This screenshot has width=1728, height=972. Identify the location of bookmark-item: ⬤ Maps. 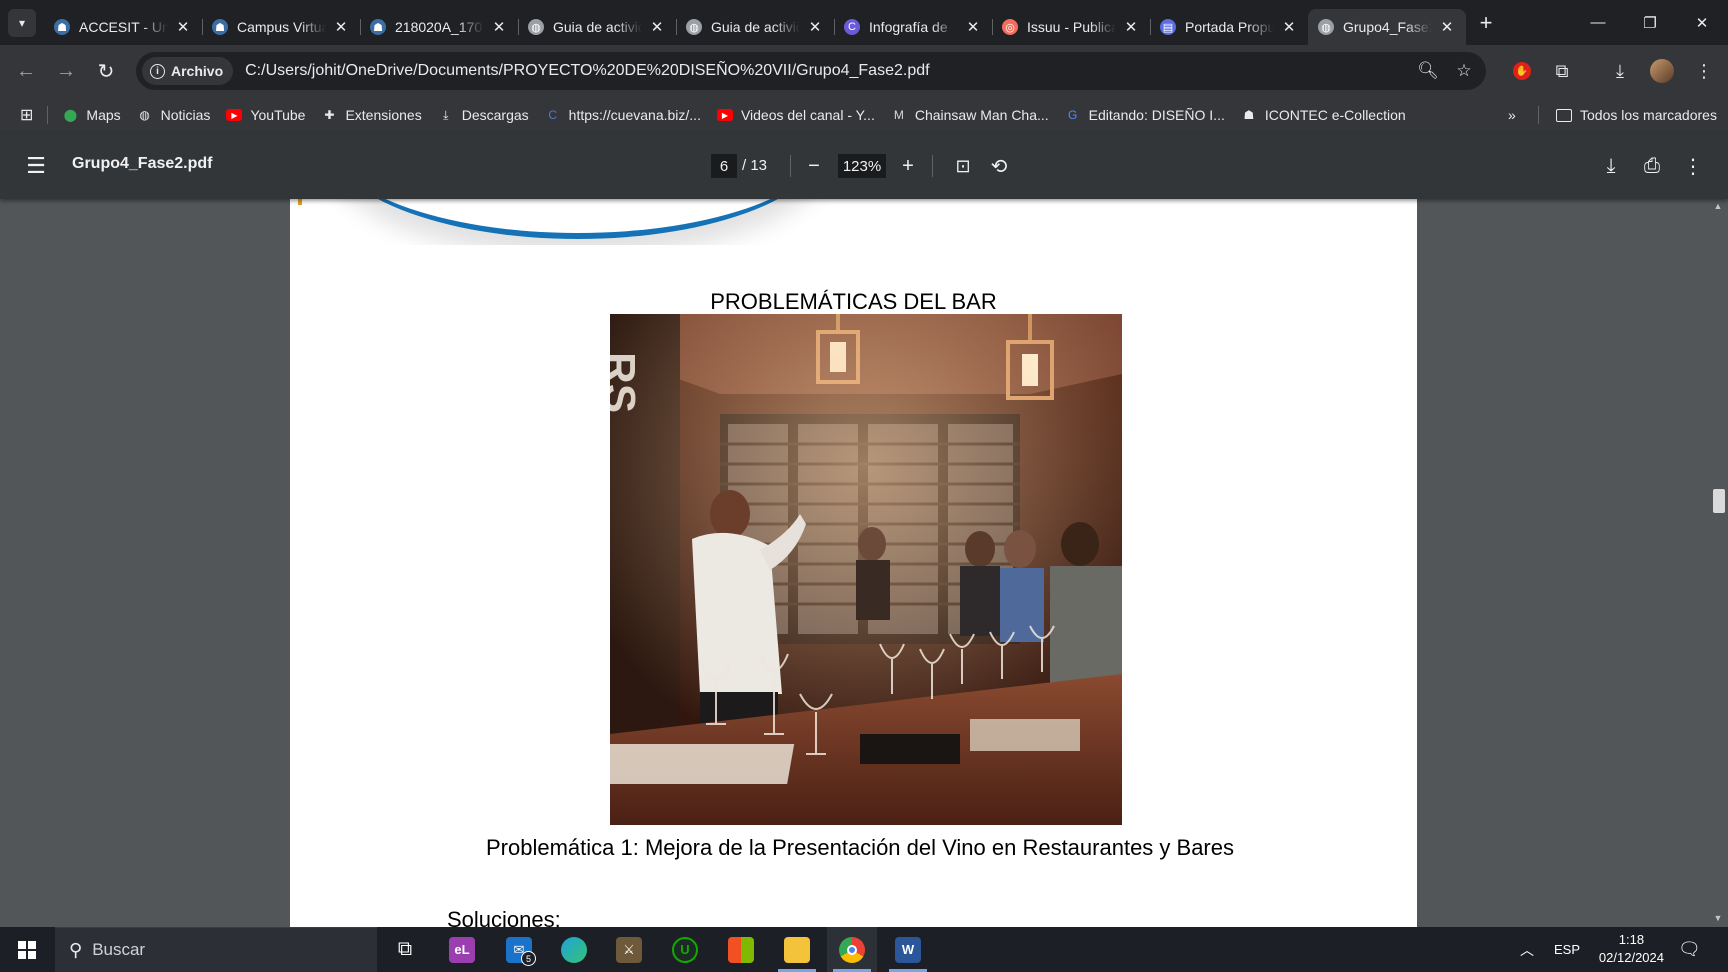
(91, 115).